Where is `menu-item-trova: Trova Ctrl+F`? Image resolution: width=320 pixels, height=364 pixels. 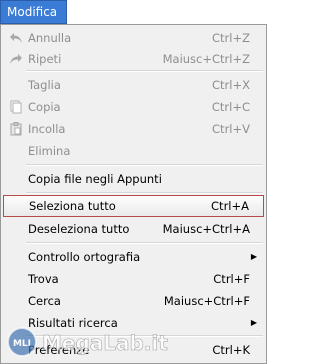
menu-item-trova: Trova Ctrl+F is located at coordinates (133, 278).